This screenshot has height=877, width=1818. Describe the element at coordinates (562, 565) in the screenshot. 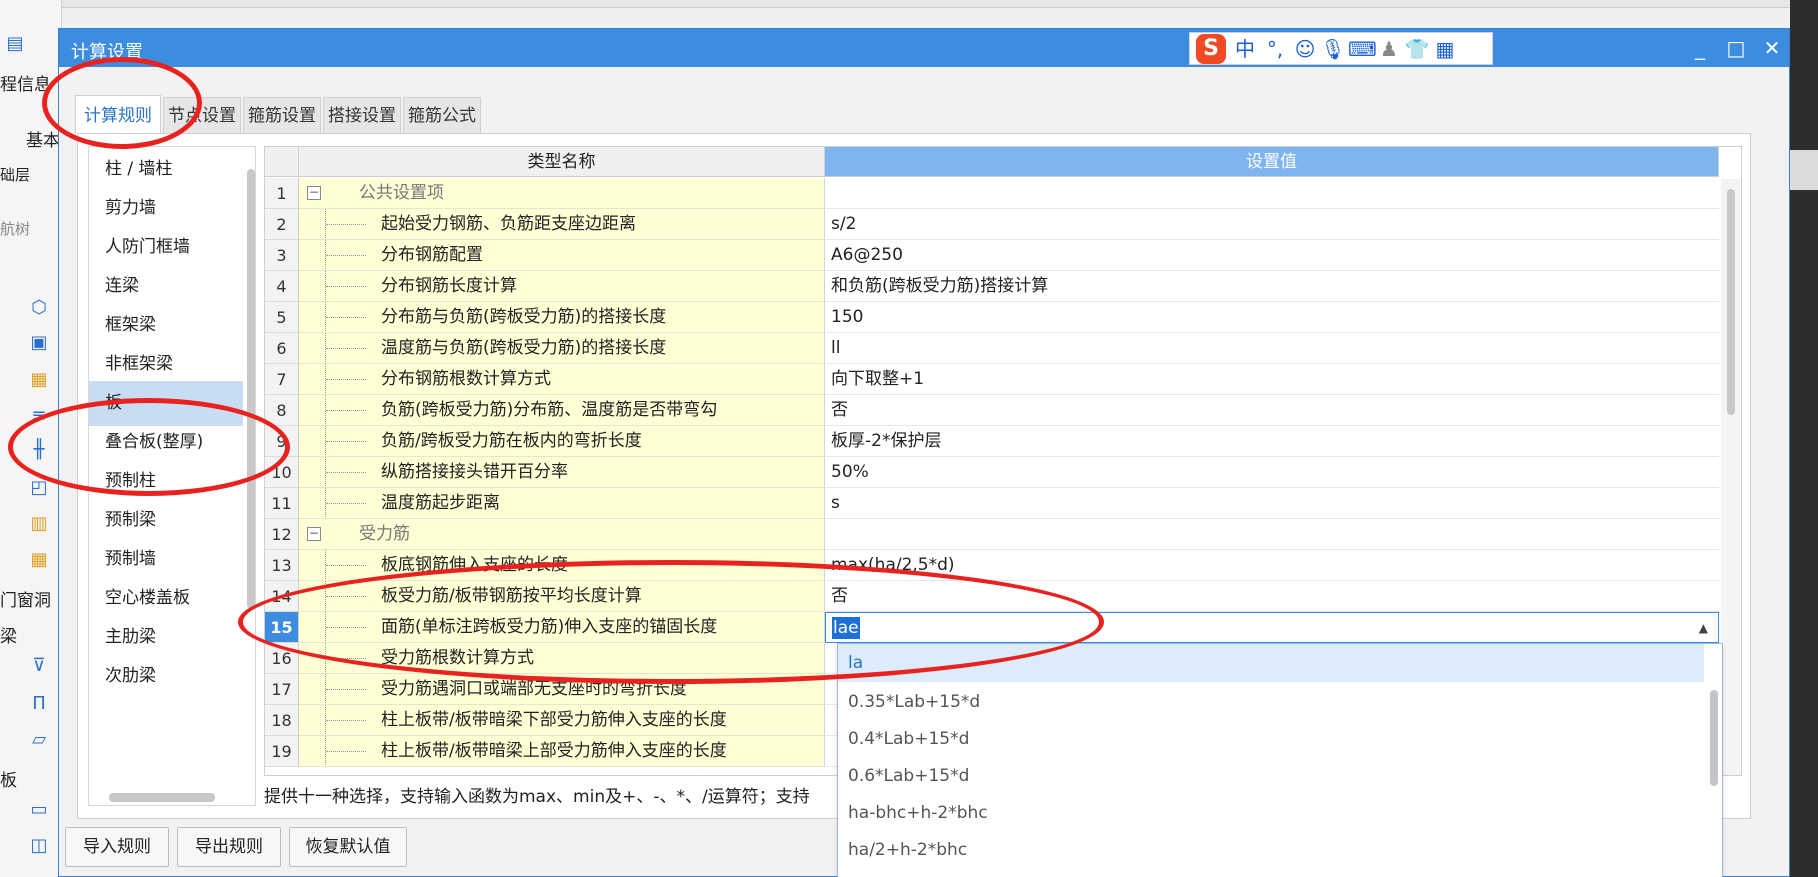

I see `row-type-name-cell: 板底钢筋伸入支座的长度` at that location.